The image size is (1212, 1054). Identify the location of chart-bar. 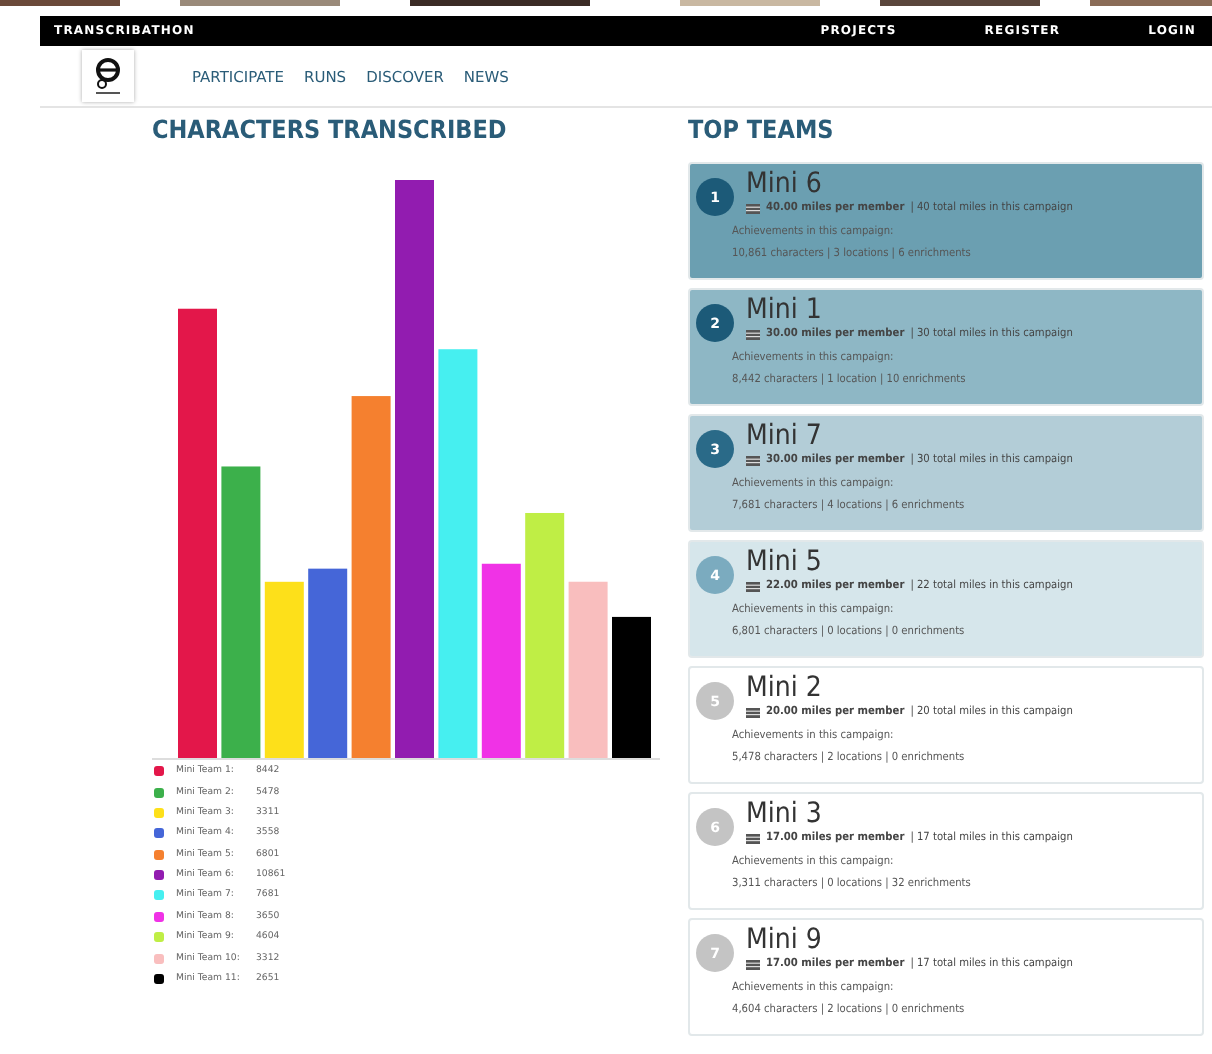
(631, 687).